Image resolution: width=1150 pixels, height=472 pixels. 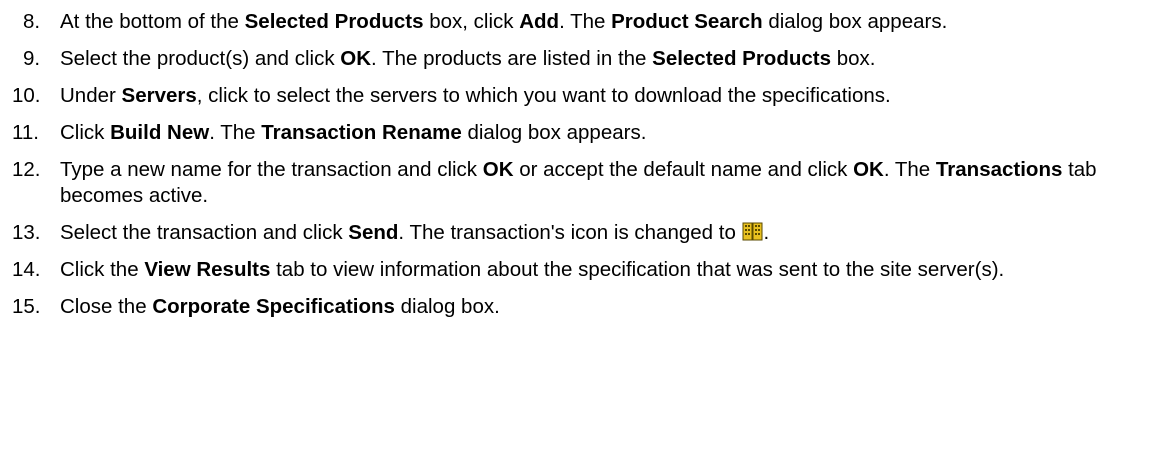 What do you see at coordinates (687, 21) in the screenshot?
I see `ui-term: Product Search` at bounding box center [687, 21].